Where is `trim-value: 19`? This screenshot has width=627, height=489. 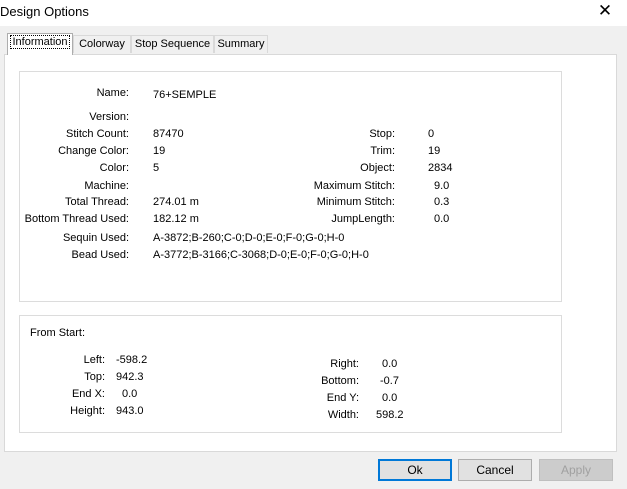
trim-value: 19 is located at coordinates (434, 151).